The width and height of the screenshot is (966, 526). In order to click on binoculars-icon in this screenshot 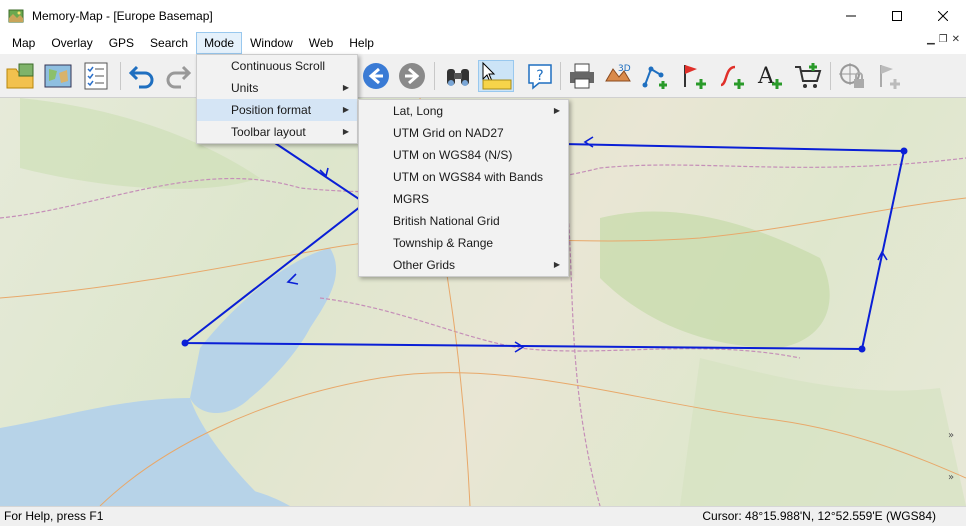, I will do `click(458, 77)`.